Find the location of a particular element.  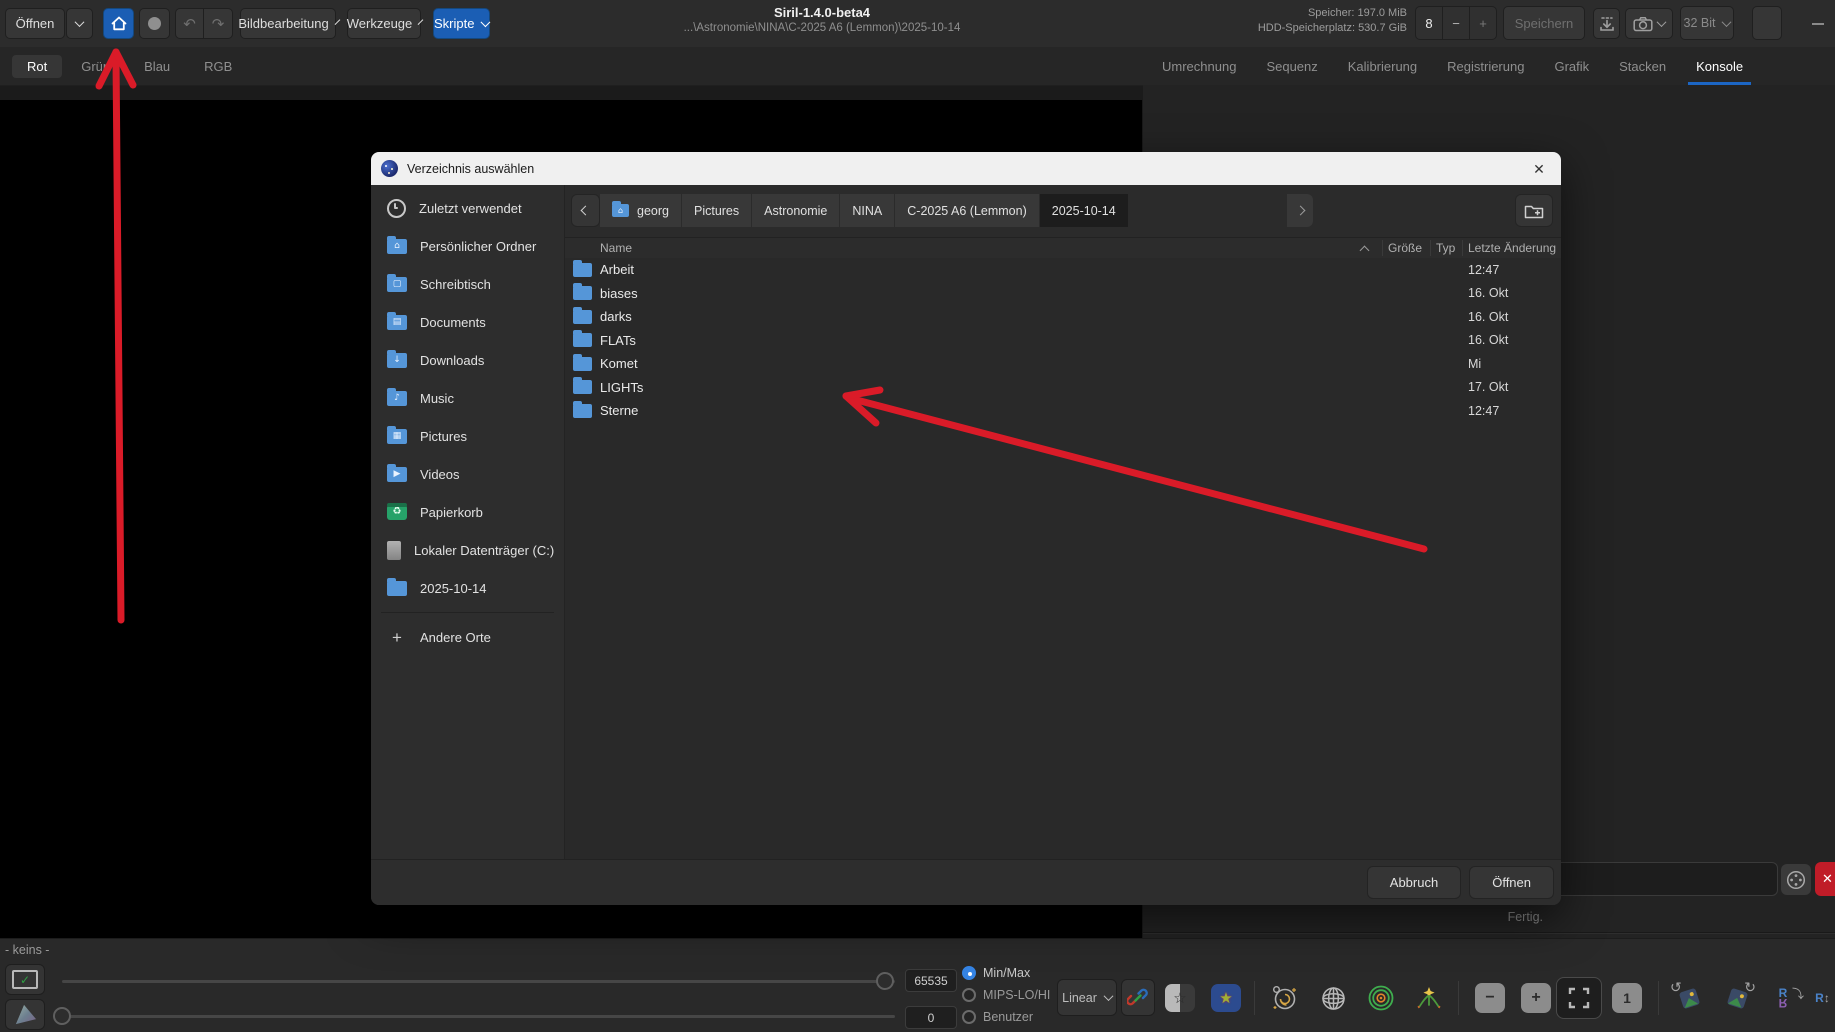

tab-channel: Blau is located at coordinates (157, 66).